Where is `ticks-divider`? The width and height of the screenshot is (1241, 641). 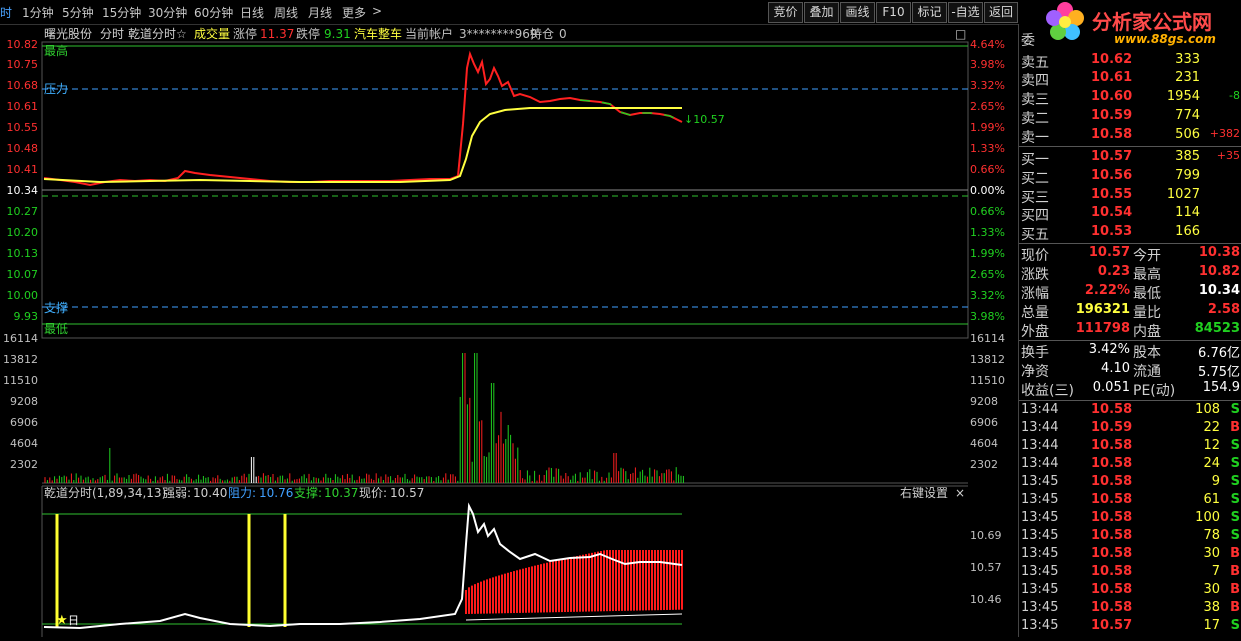
ticks-divider is located at coordinates (1130, 400).